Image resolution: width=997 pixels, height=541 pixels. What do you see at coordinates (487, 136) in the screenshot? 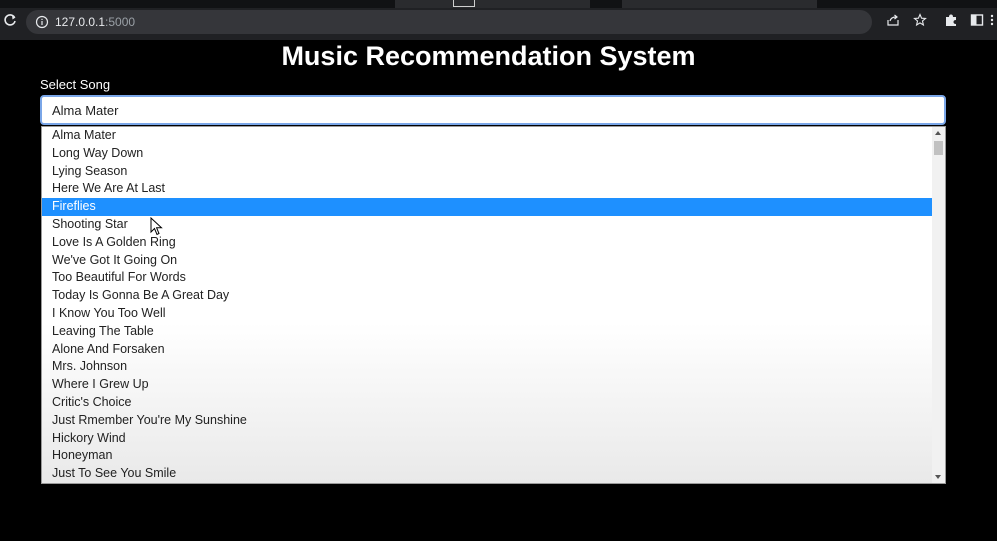
I see `dropdown-option: Alma Mater` at bounding box center [487, 136].